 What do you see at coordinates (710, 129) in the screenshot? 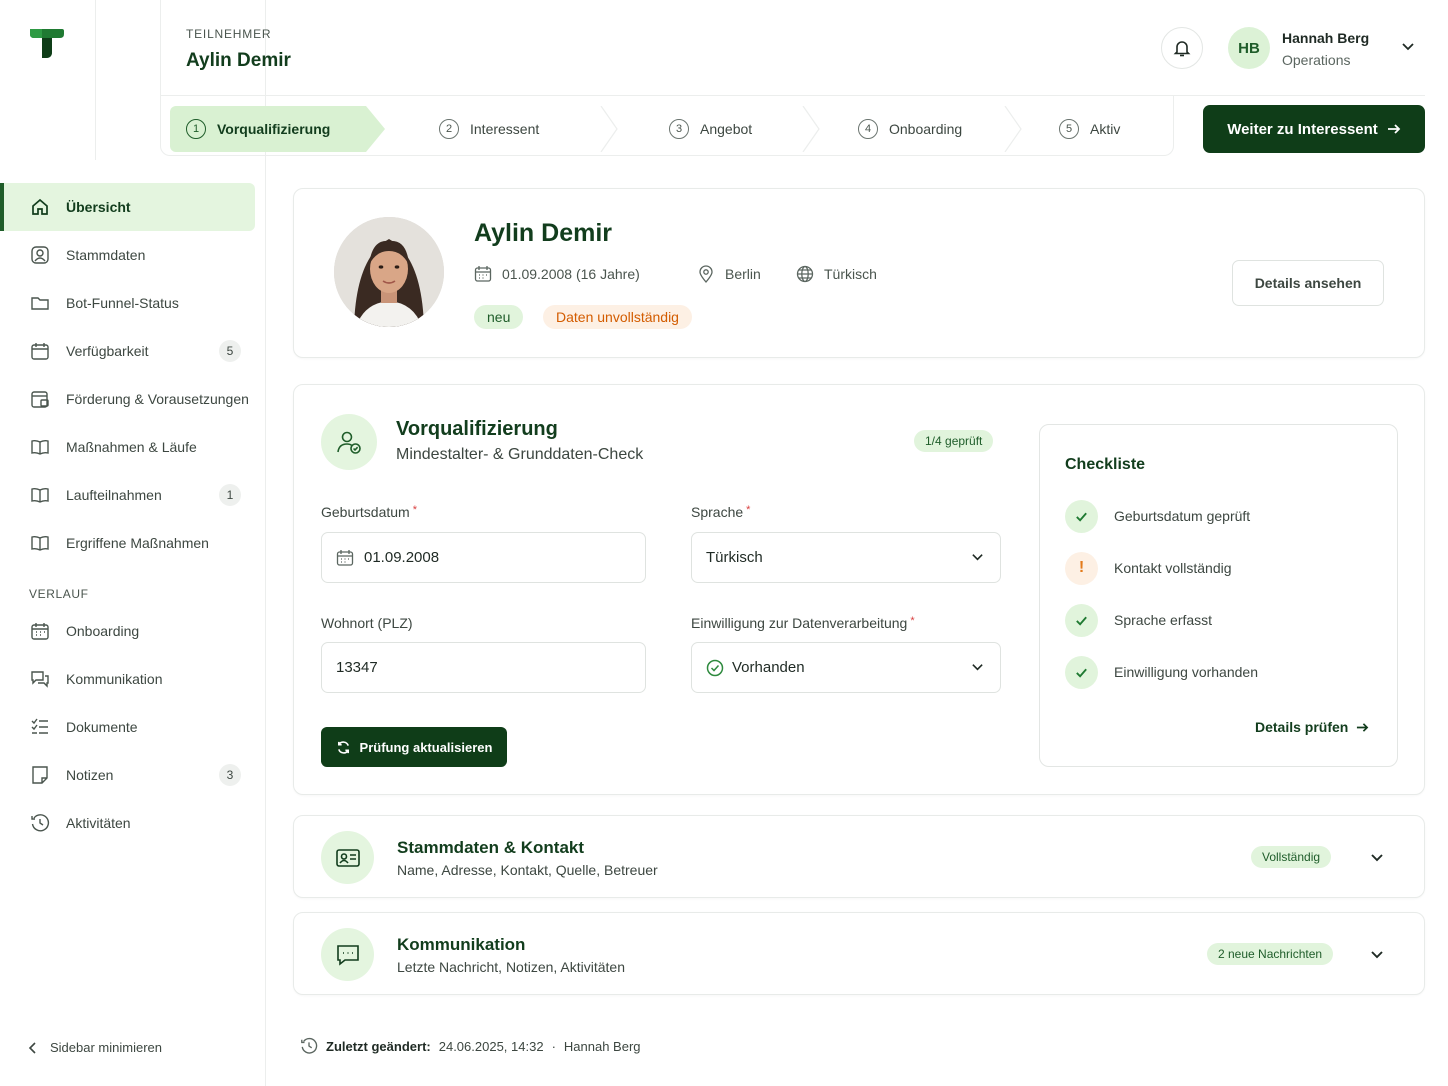
I see `step-angebot: 3 Angebot` at bounding box center [710, 129].